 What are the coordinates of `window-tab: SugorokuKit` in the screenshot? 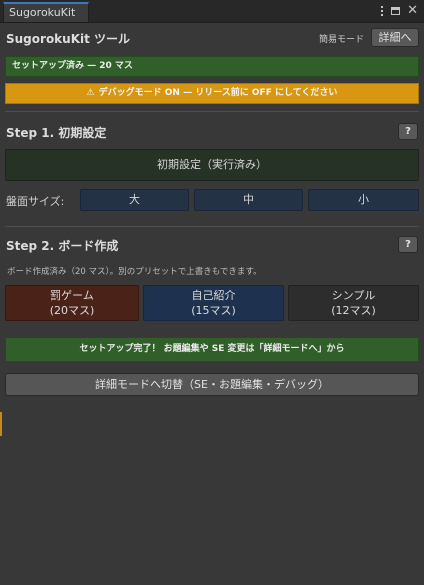 It's located at (46, 12).